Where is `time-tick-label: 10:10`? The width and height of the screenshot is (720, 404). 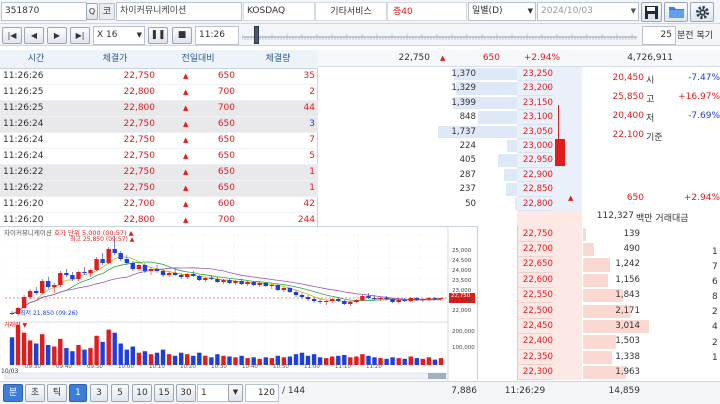
time-tick-label: 10:10 is located at coordinates (157, 367).